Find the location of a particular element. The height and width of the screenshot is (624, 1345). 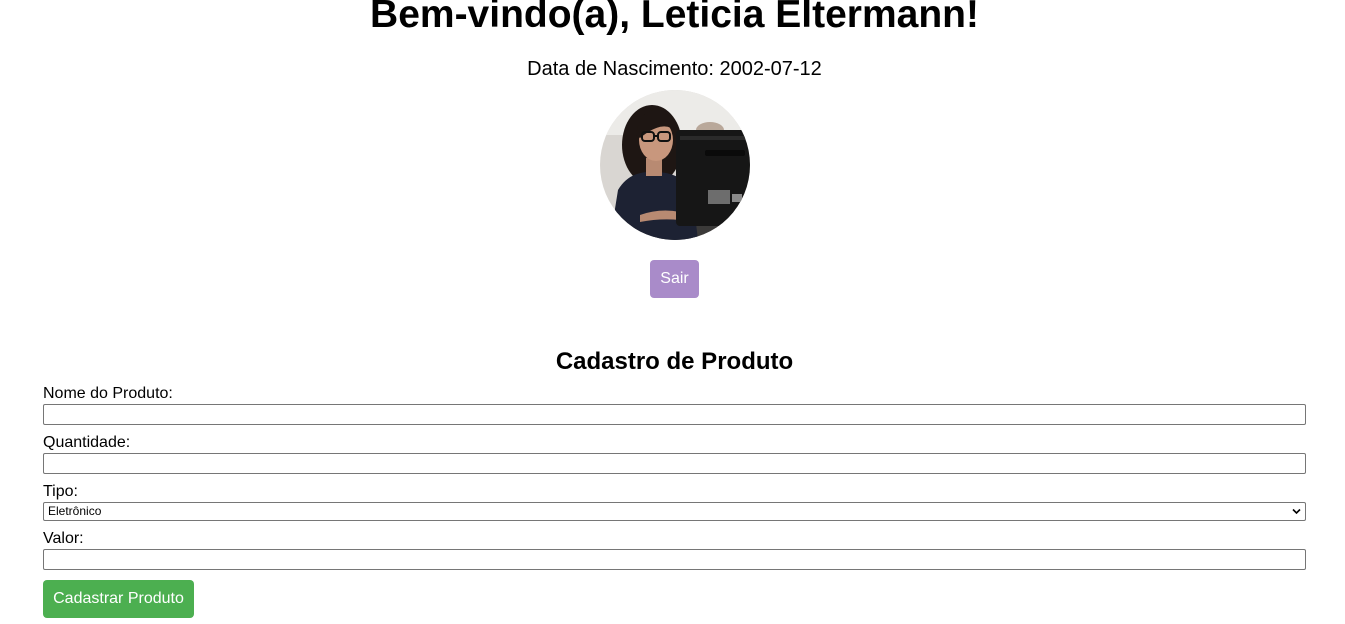

chevron-down-icon is located at coordinates (1296, 511).